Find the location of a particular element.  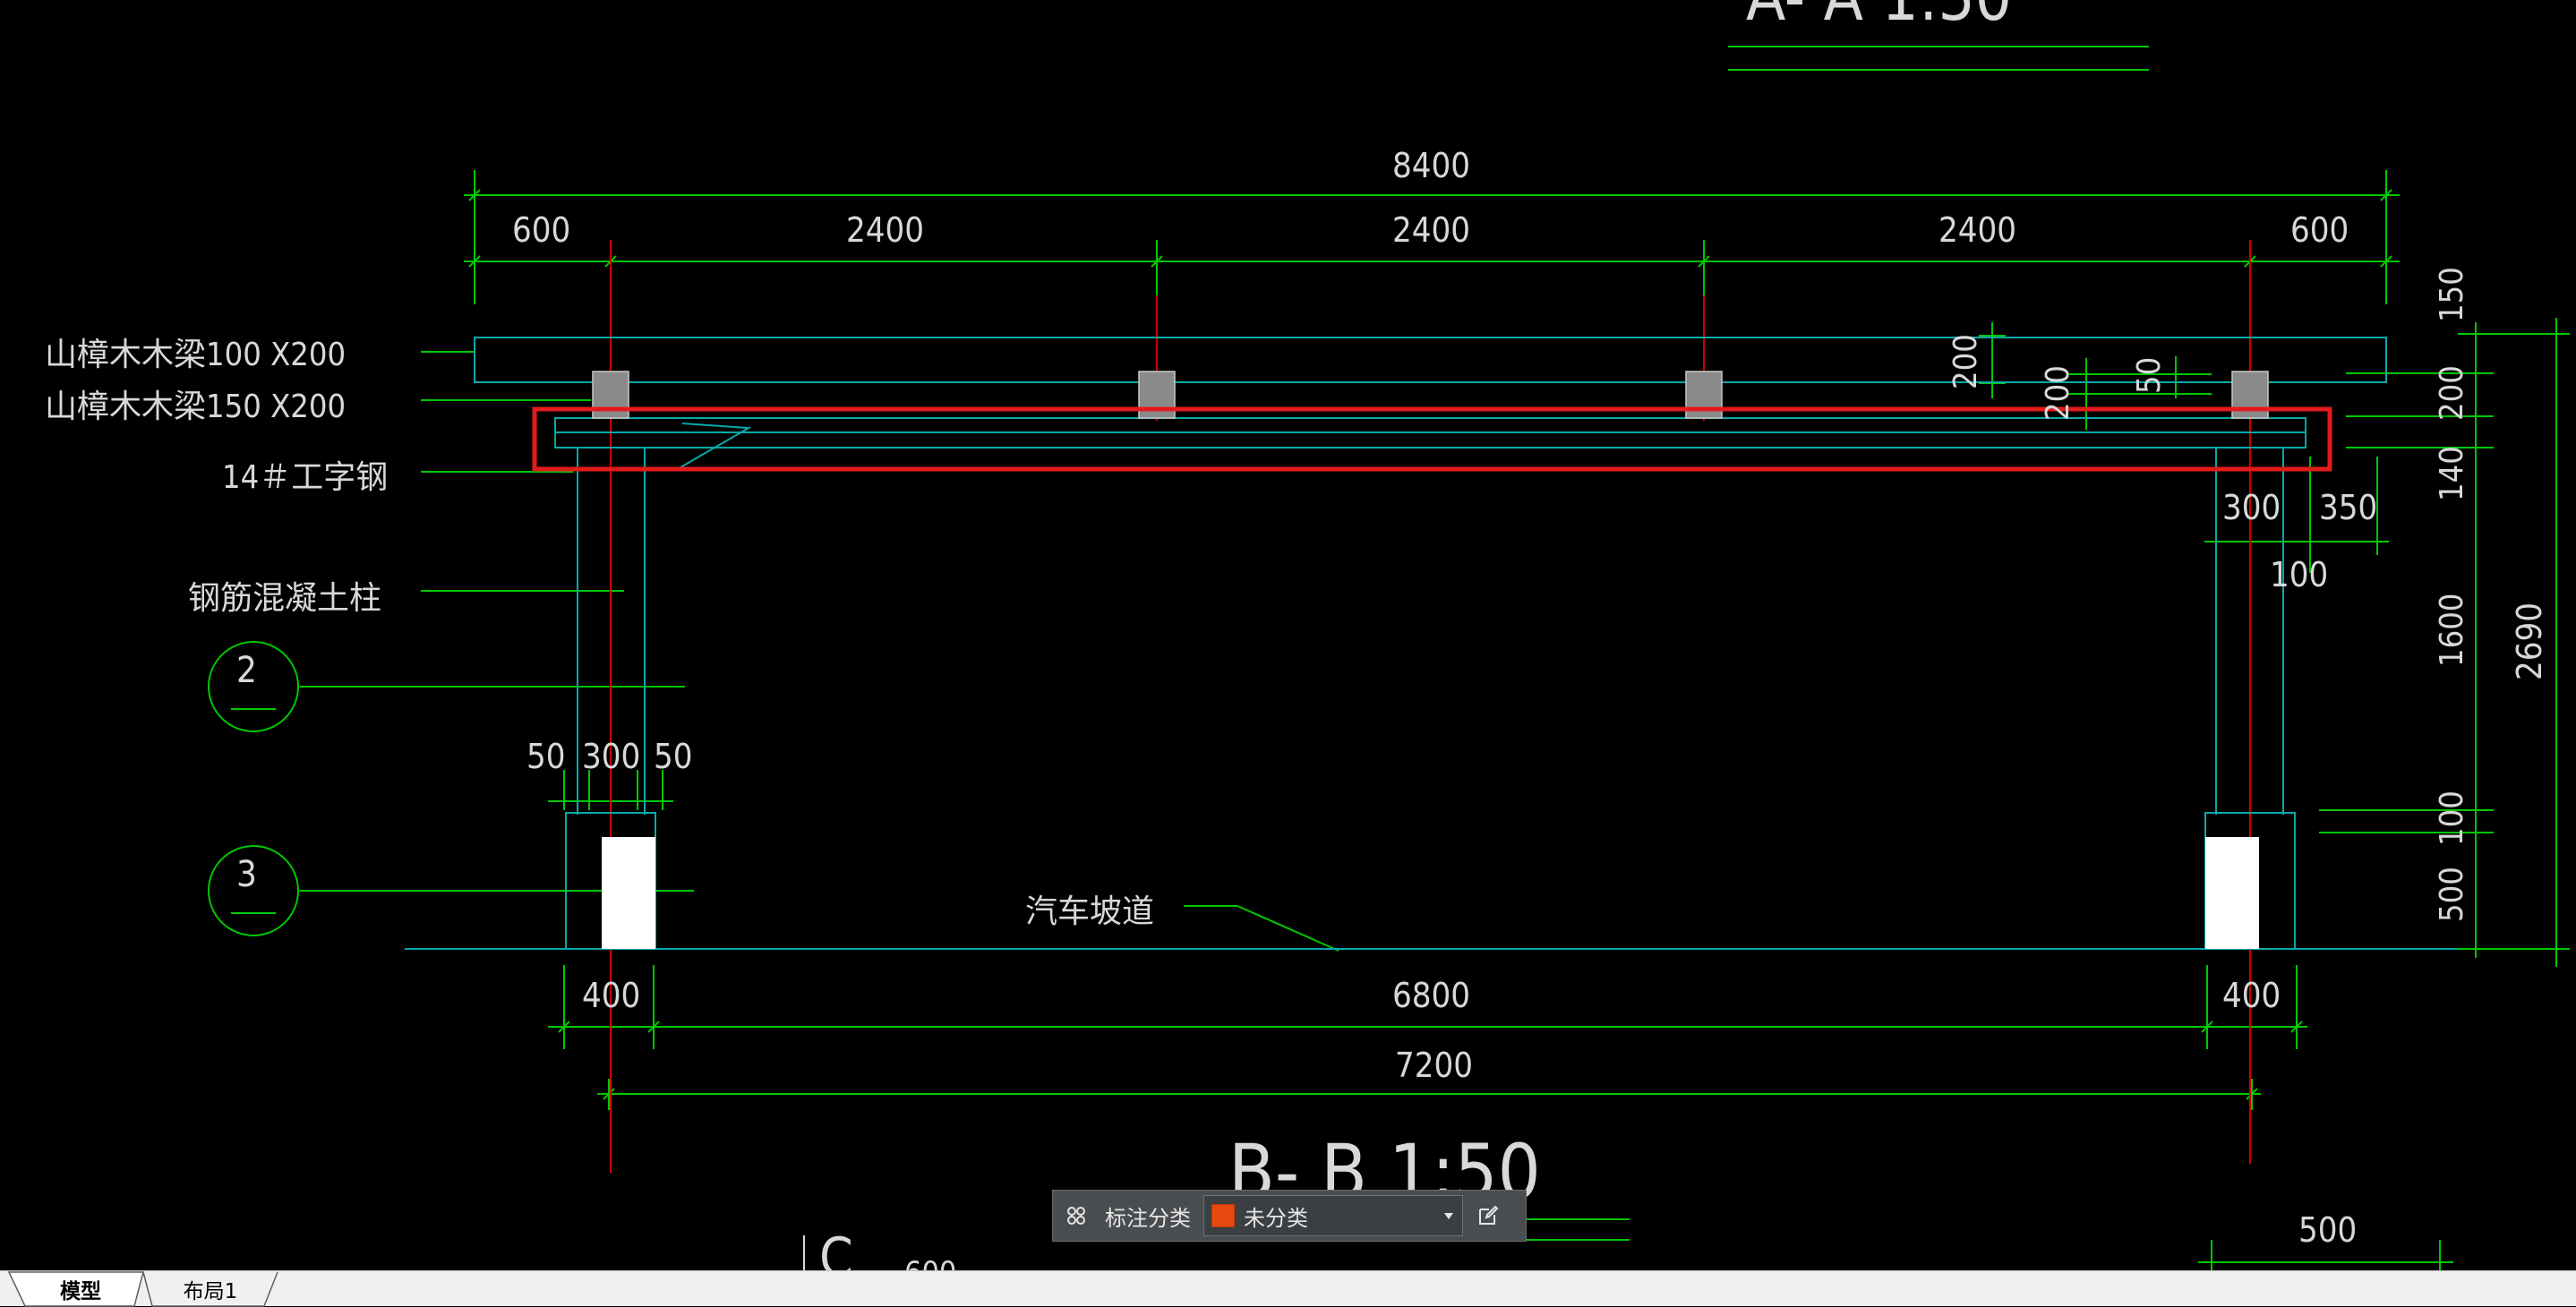

dim-bay-3: 2400 is located at coordinates (1977, 230).